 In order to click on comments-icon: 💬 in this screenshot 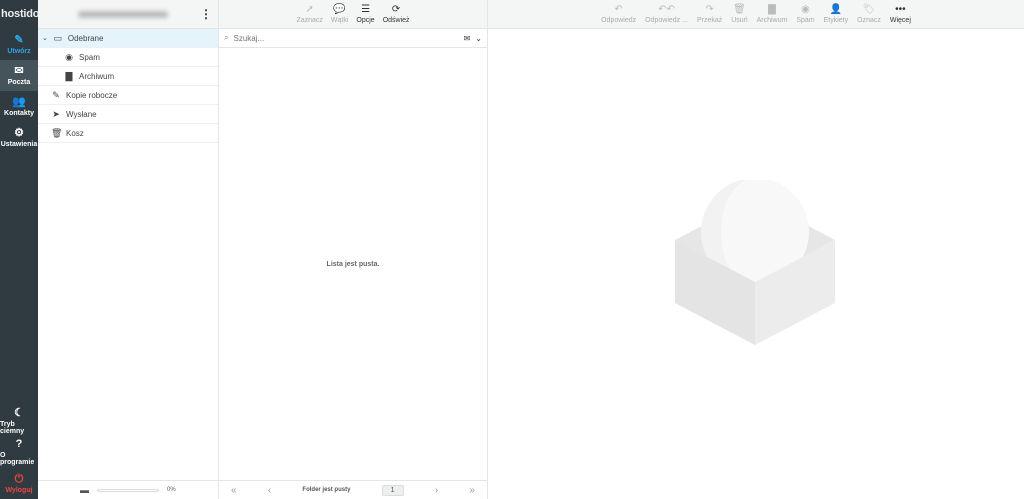, I will do `click(339, 9)`.